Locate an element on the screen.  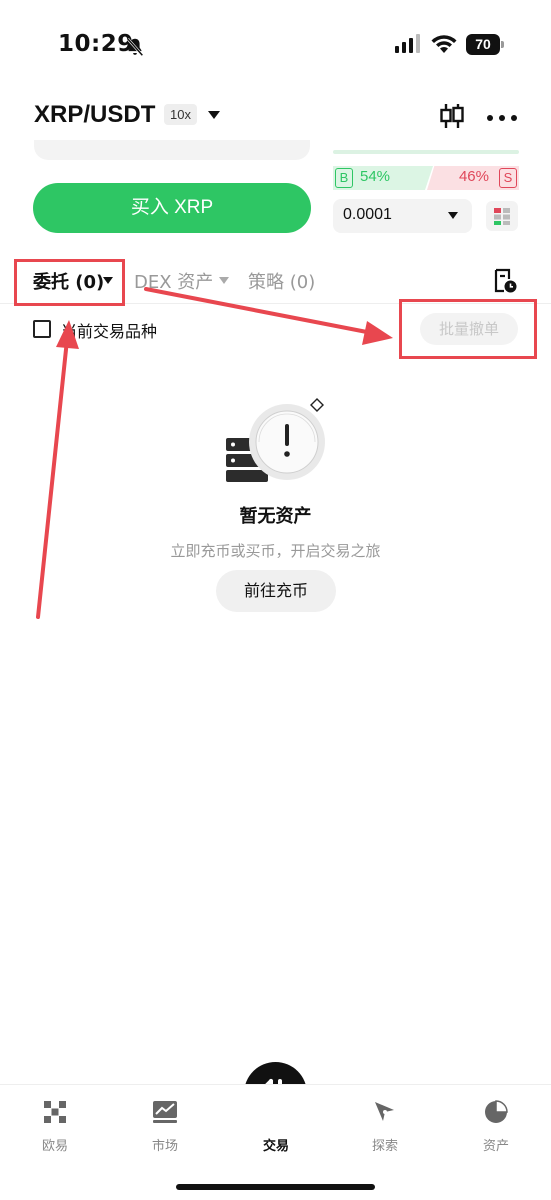
header: XRP/USDT 10x is located at coordinates (275, 117).